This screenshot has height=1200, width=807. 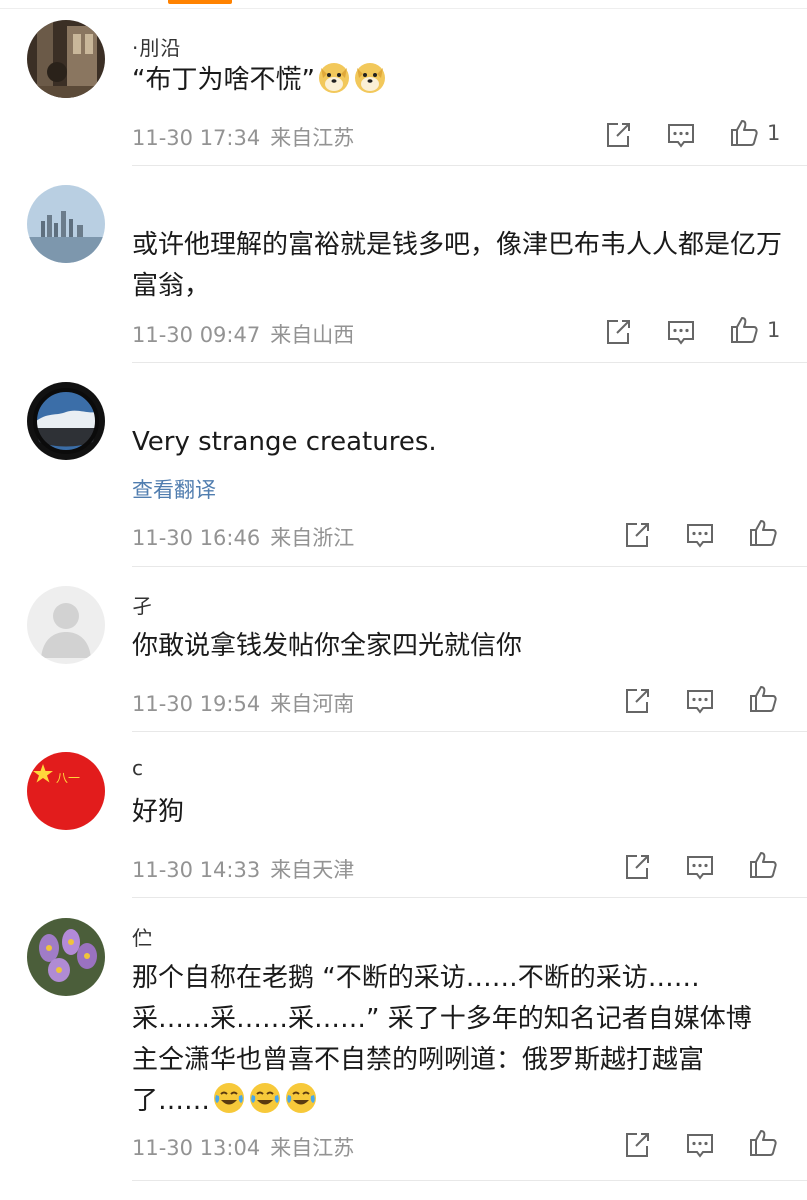 I want to click on comment-text: Very strange creatures., so click(x=284, y=442).